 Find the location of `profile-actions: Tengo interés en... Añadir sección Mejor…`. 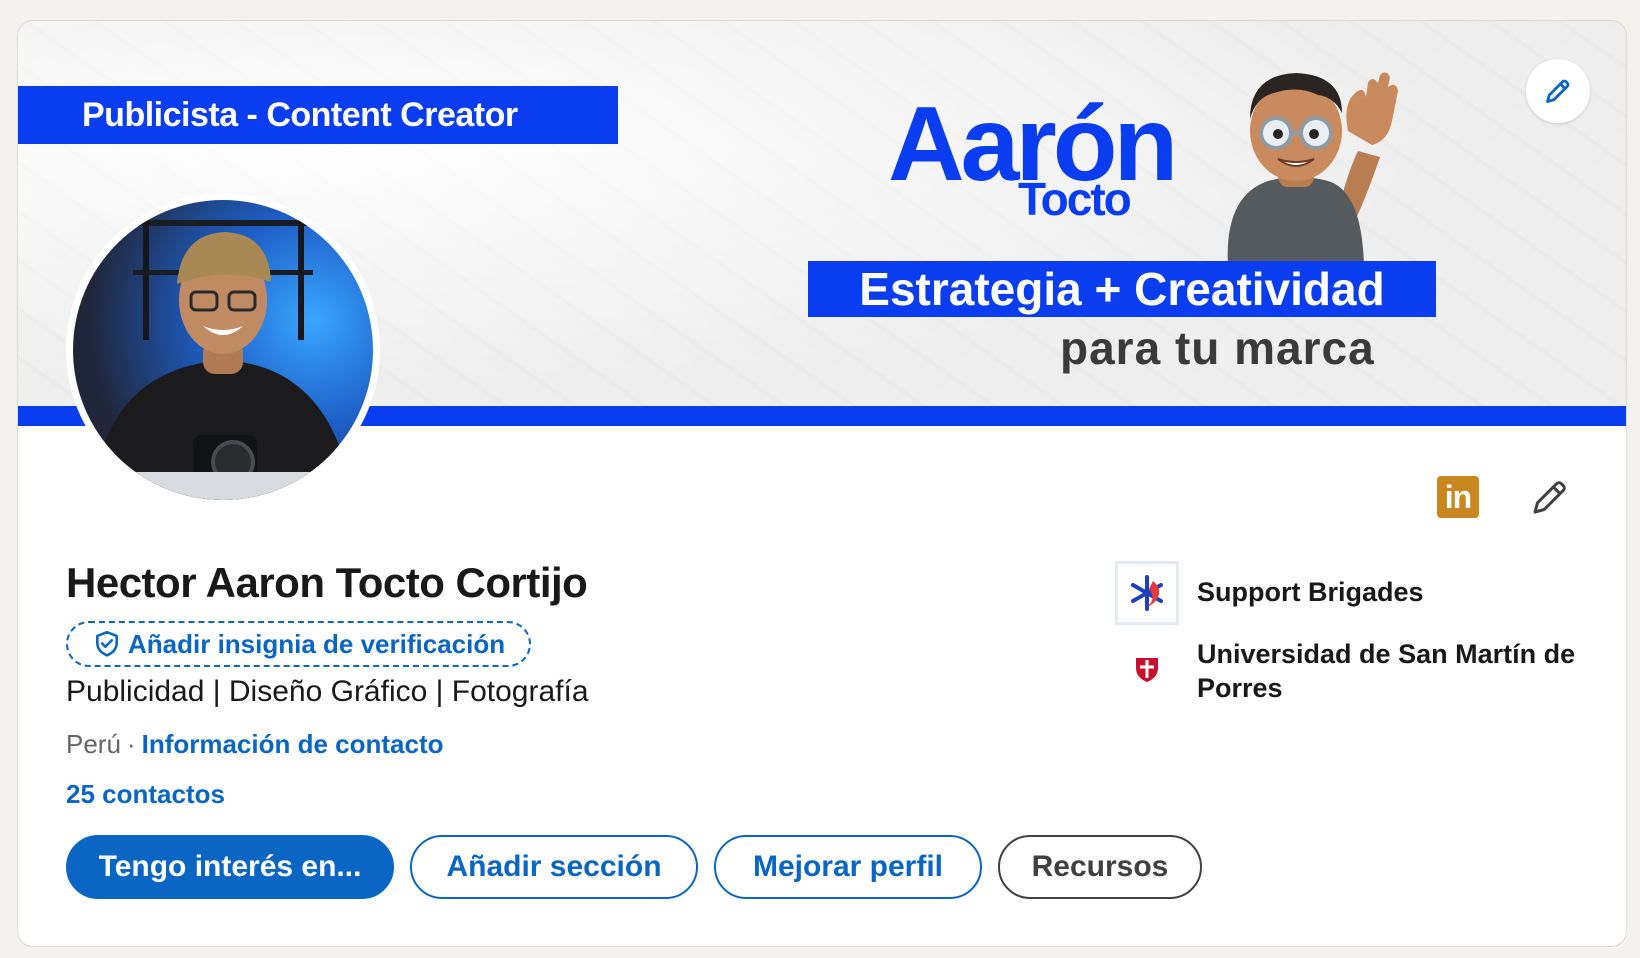

profile-actions: Tengo interés en... Añadir sección Mejor… is located at coordinates (634, 867).